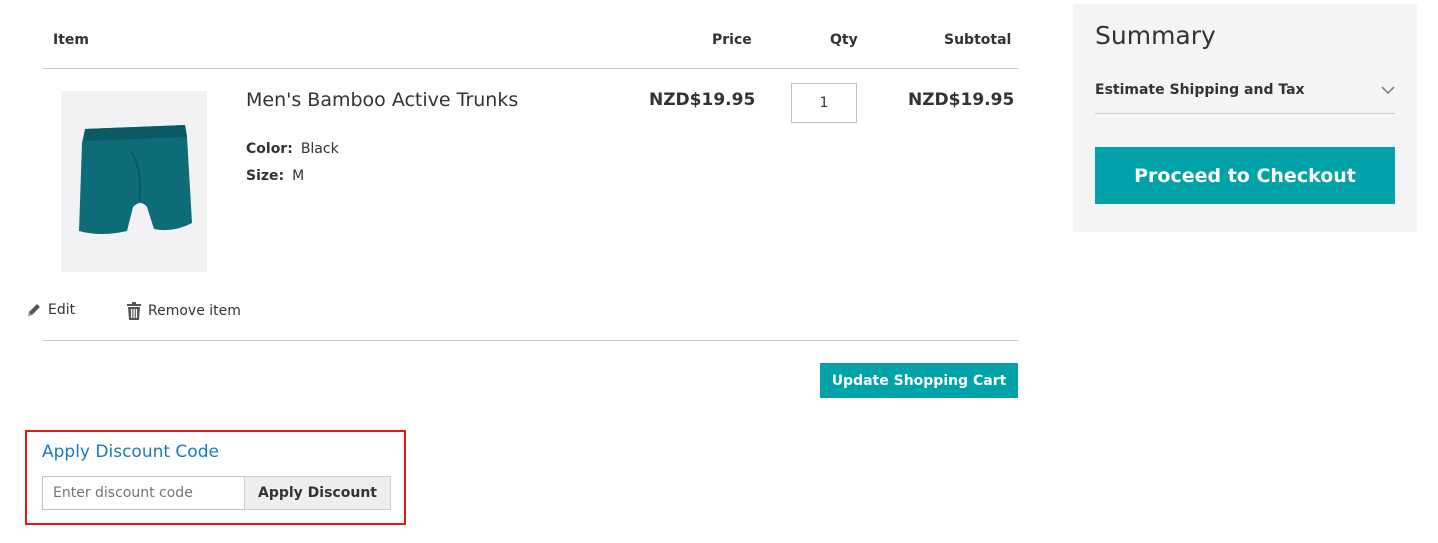  I want to click on item-divider, so click(530, 340).